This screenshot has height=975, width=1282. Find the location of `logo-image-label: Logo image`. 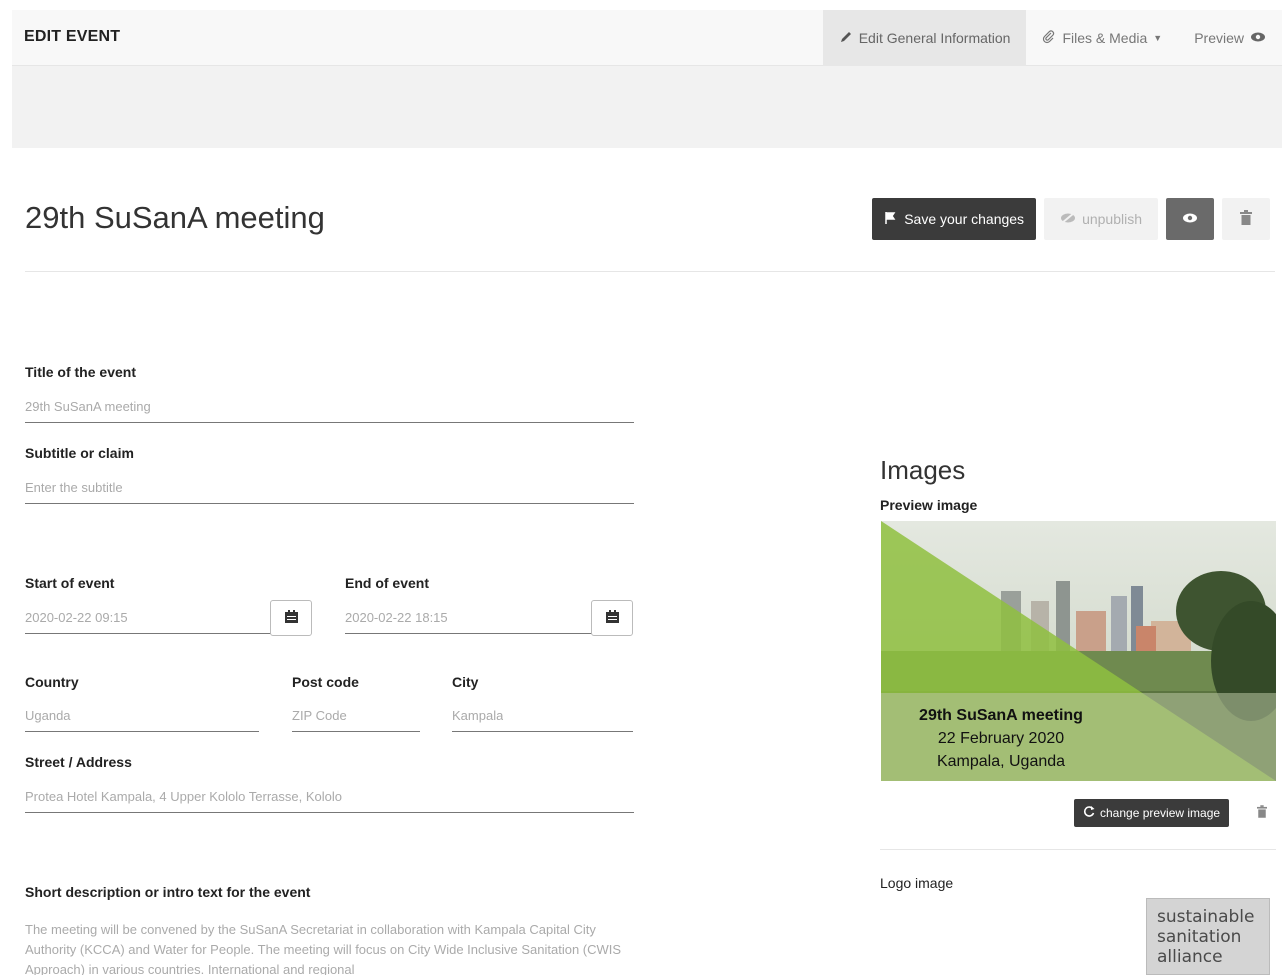

logo-image-label: Logo image is located at coordinates (917, 883).